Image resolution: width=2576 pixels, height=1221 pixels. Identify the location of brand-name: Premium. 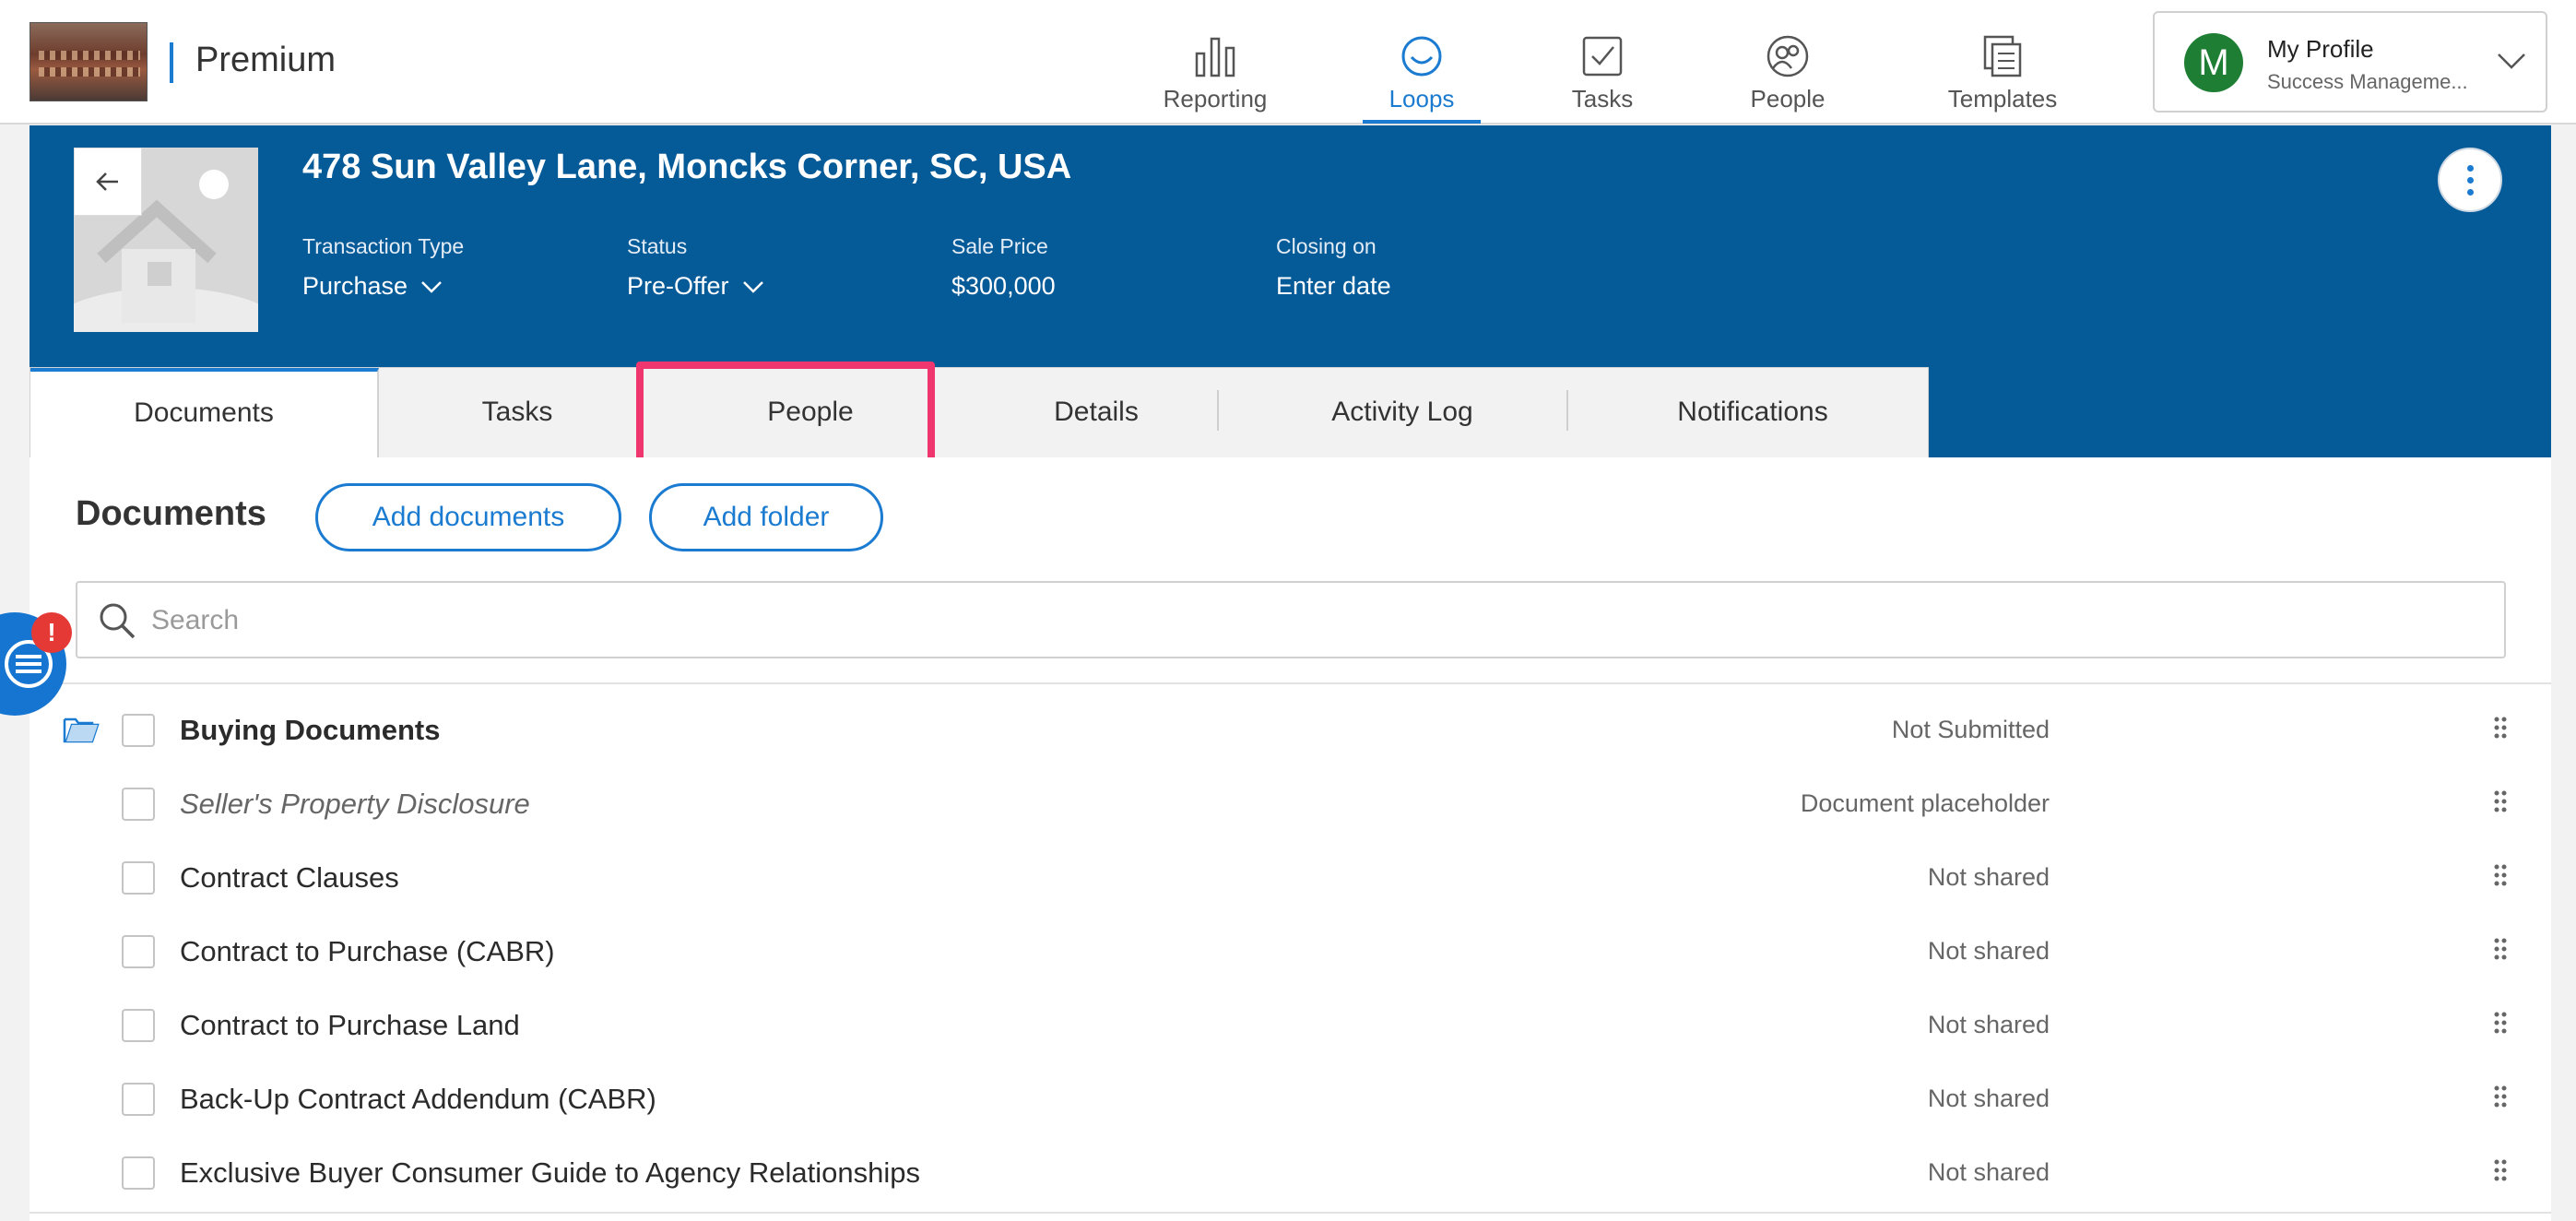
(266, 60).